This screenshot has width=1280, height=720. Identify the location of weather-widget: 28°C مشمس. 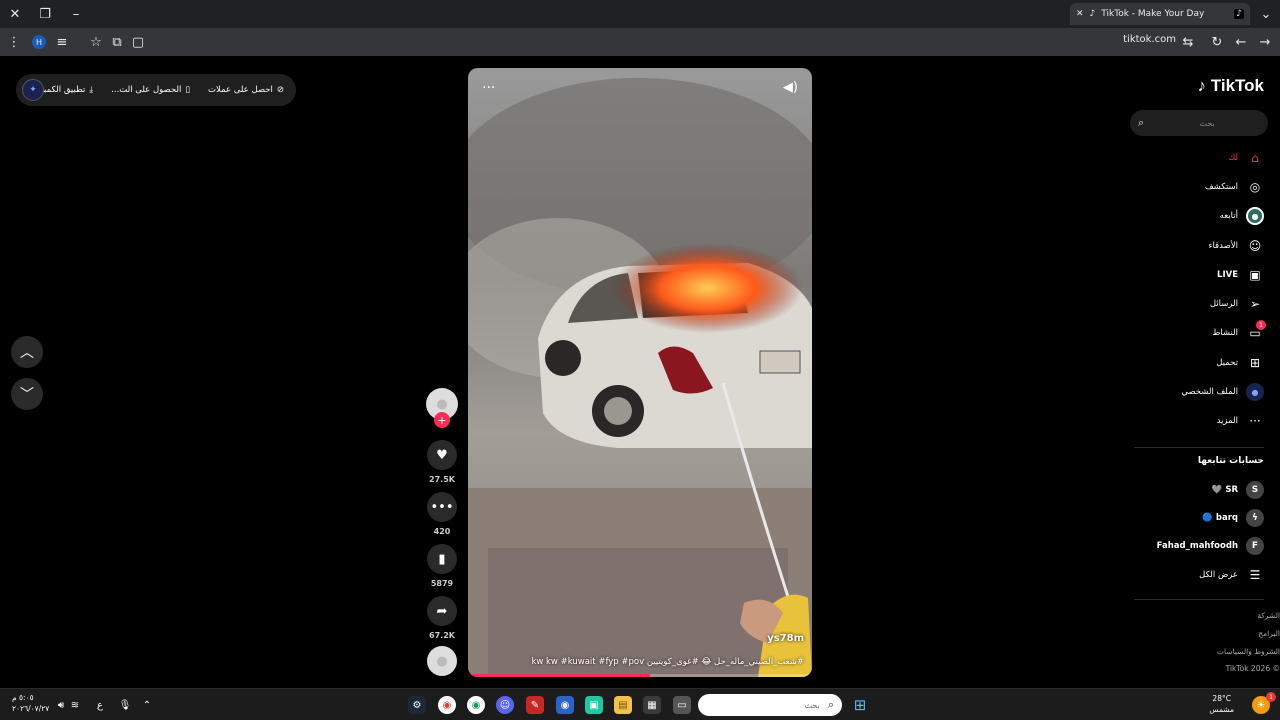
(1221, 704).